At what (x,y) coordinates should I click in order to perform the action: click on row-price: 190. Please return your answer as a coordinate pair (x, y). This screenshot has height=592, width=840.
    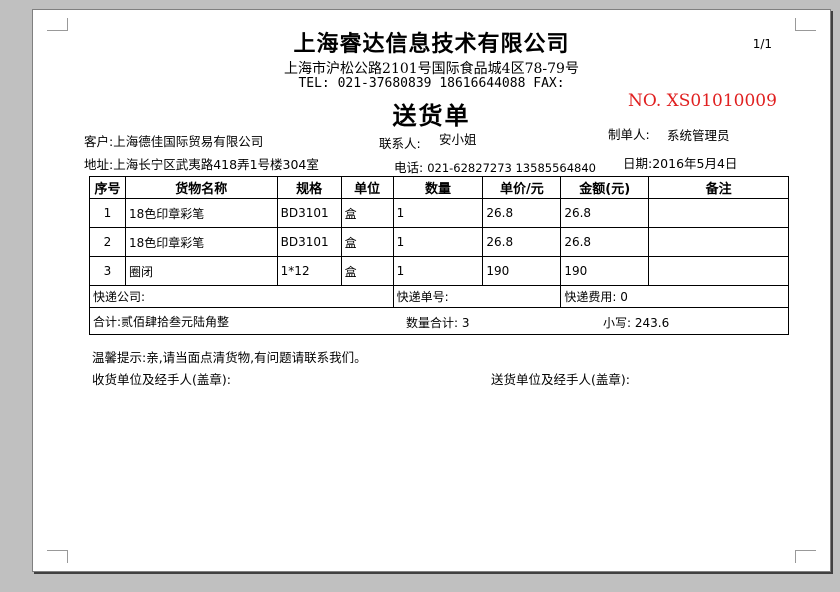
    Looking at the image, I should click on (522, 271).